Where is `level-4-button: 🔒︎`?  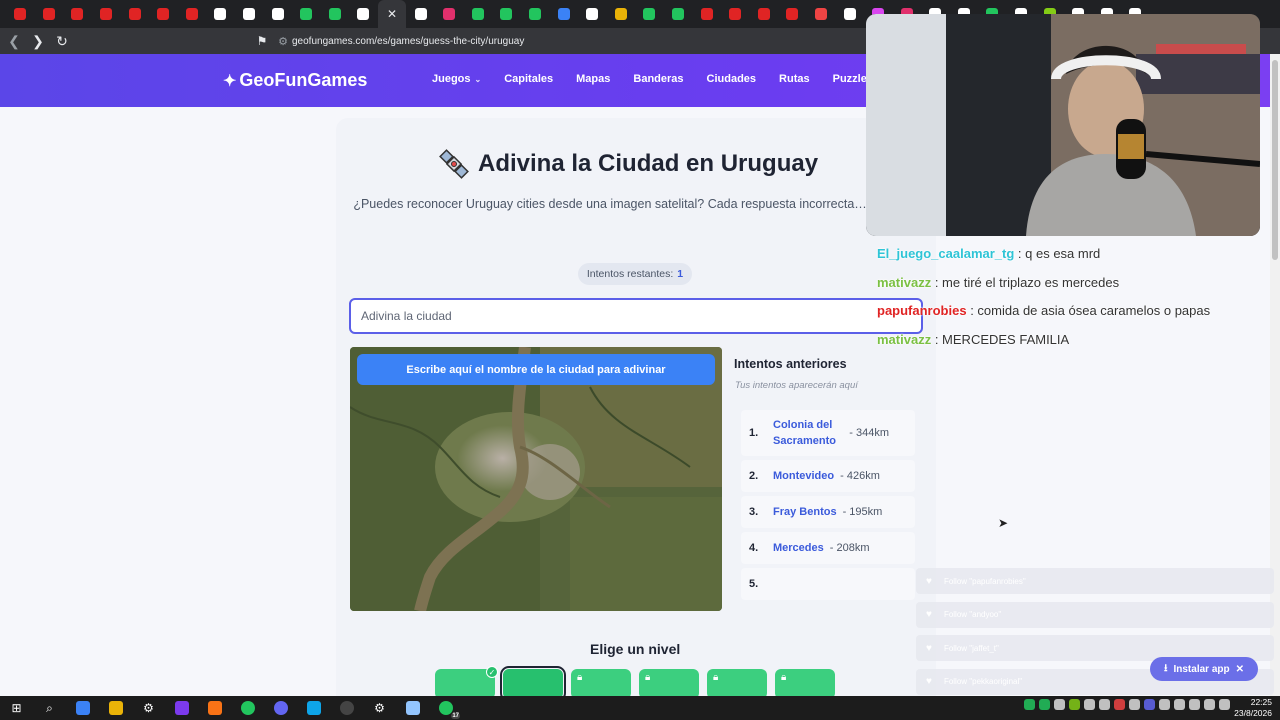
level-4-button: 🔒︎ is located at coordinates (669, 684).